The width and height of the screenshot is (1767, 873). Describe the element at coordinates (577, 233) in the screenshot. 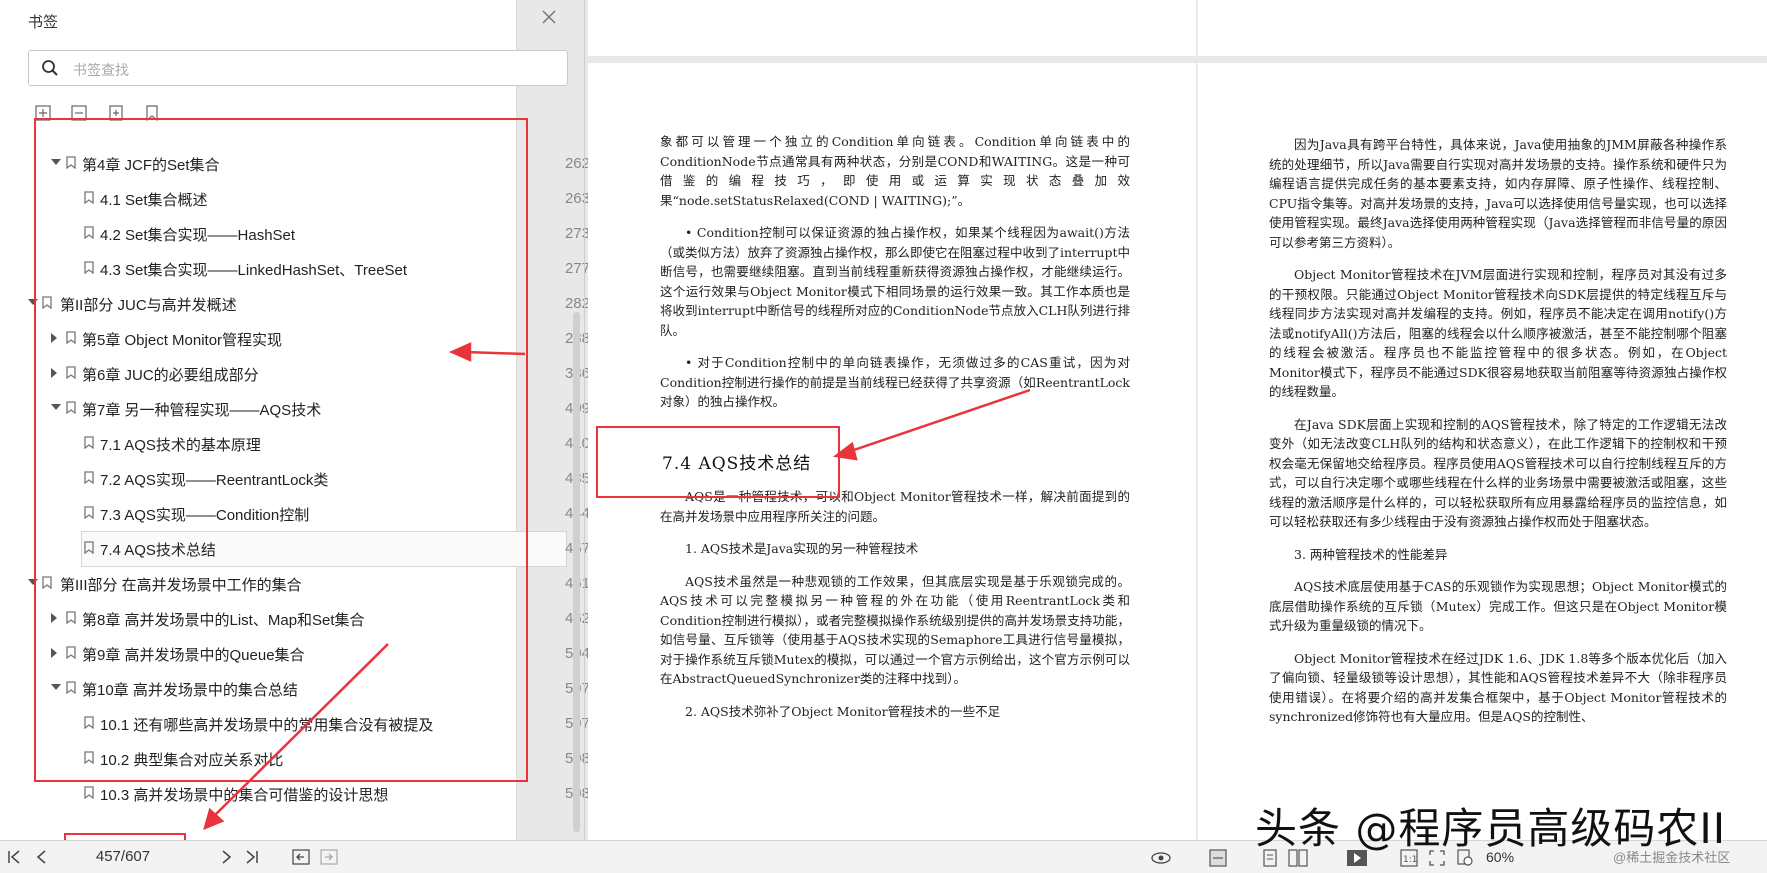

I see `bookmark-page: 273` at that location.